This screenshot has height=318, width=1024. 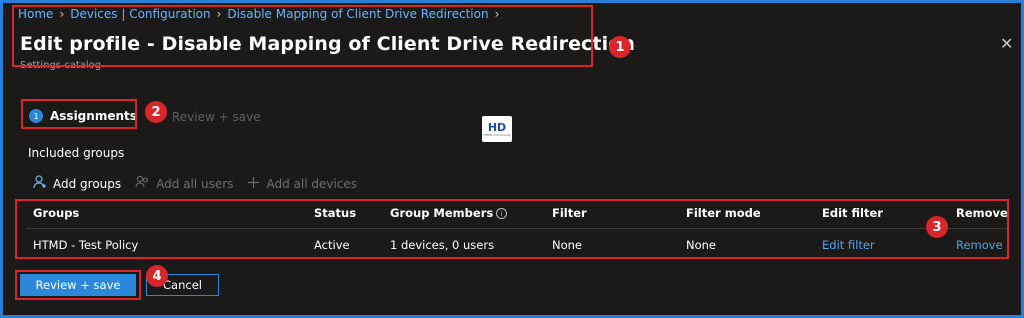 I want to click on add-groups-button: Add groups, so click(x=77, y=183).